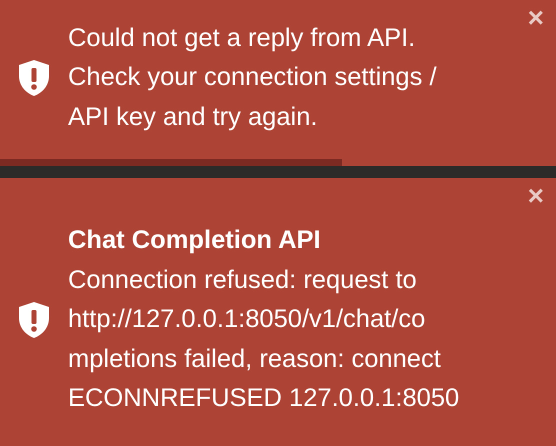 The width and height of the screenshot is (556, 446). What do you see at coordinates (264, 398) in the screenshot?
I see `toast-message: ECONNREFUSED 127.0.0.1:8050` at bounding box center [264, 398].